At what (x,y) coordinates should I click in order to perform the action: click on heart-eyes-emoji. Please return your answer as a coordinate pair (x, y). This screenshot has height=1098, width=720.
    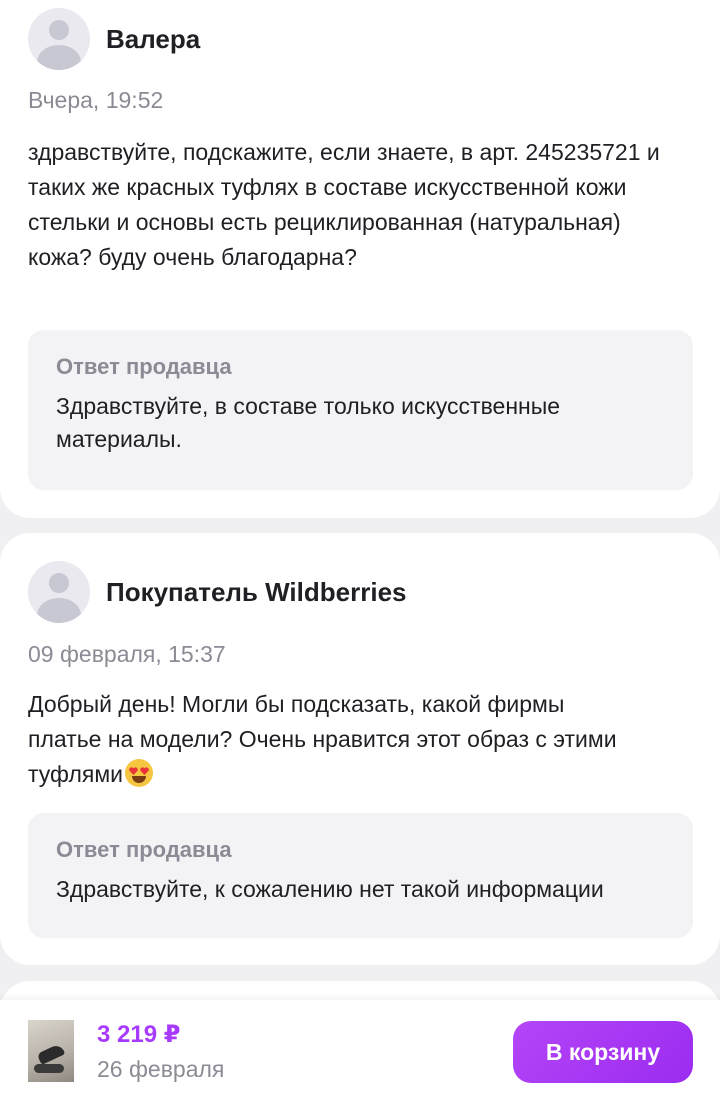
    Looking at the image, I should click on (139, 773).